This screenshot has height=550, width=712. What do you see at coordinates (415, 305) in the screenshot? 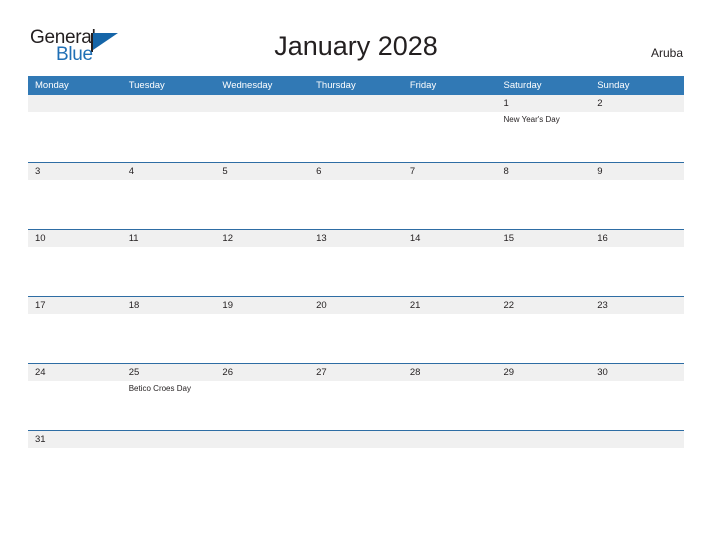
I see `day-number: 21` at bounding box center [415, 305].